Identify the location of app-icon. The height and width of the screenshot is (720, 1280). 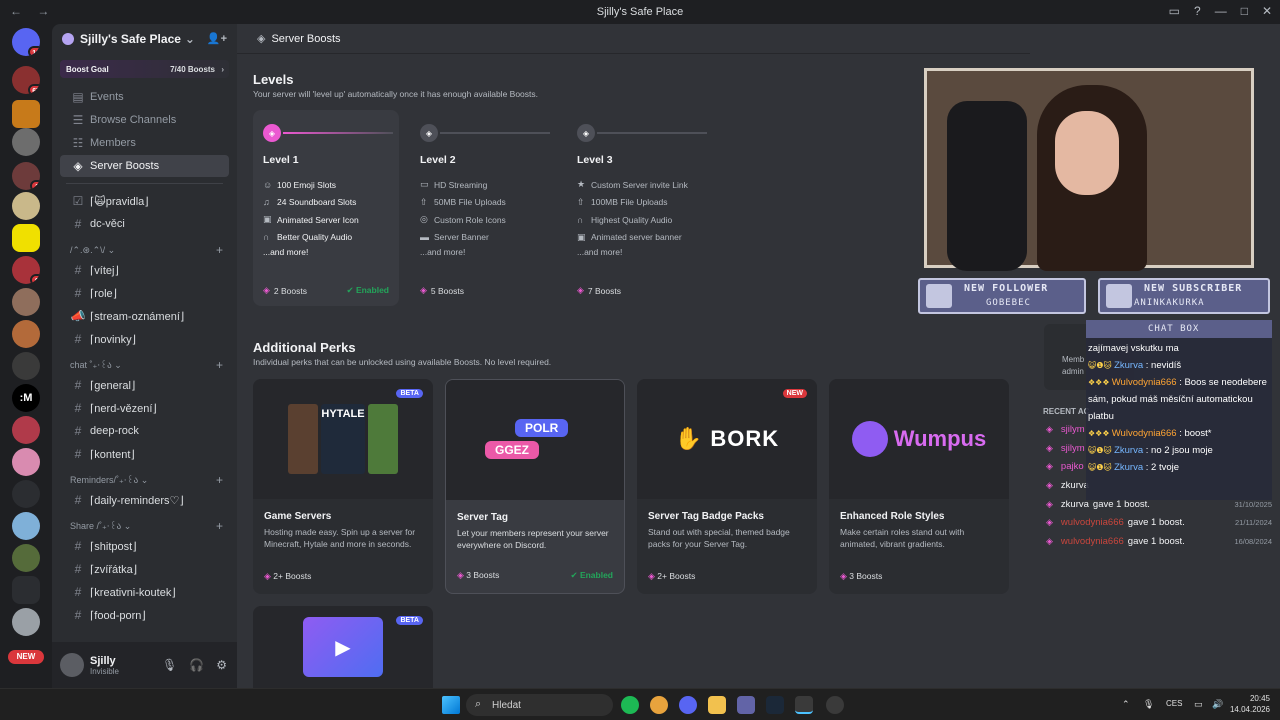
(804, 705).